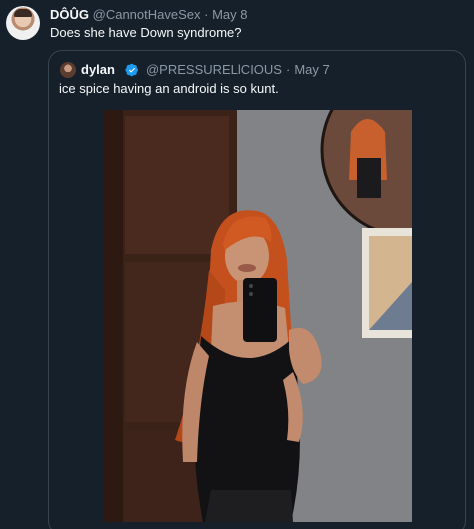 Image resolution: width=474 pixels, height=529 pixels. What do you see at coordinates (311, 70) in the screenshot?
I see `quoted-tweet-date: May 7` at bounding box center [311, 70].